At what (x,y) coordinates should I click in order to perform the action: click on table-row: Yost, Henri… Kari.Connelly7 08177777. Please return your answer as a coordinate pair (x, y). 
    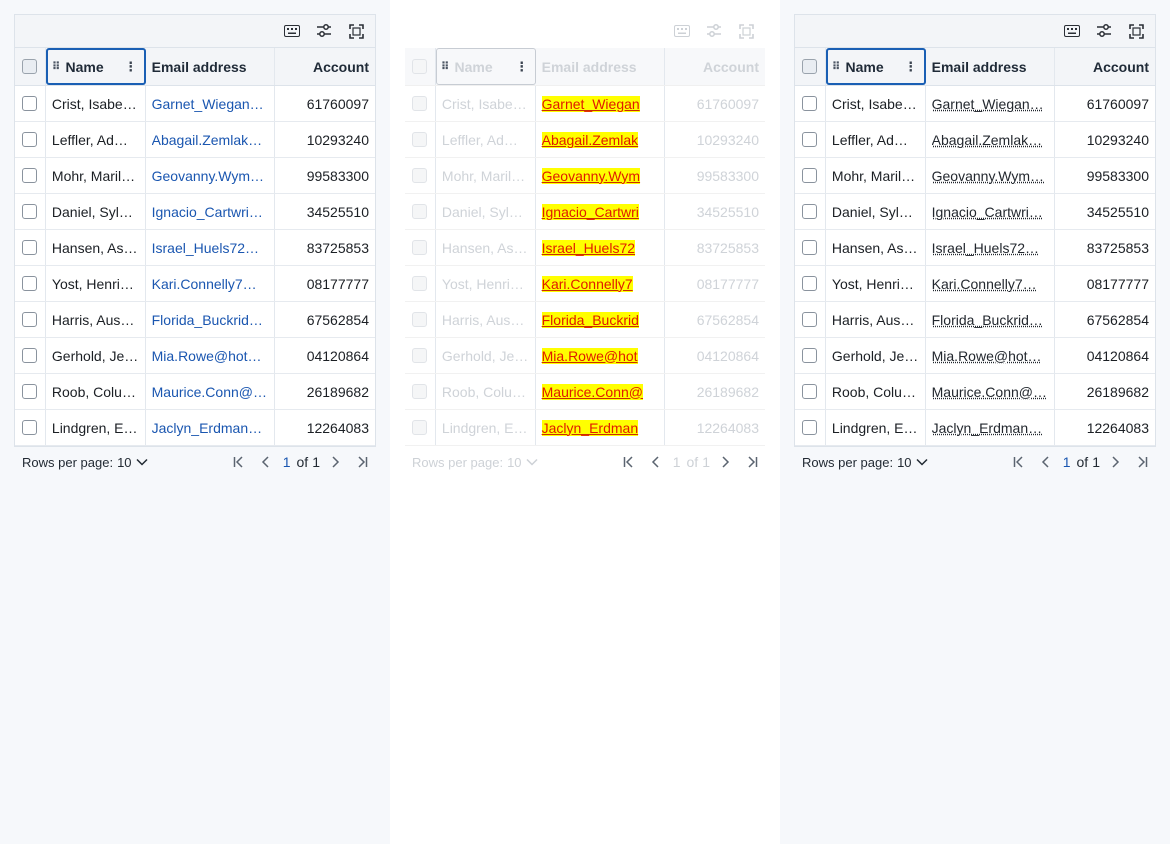
    Looking at the image, I should click on (585, 284).